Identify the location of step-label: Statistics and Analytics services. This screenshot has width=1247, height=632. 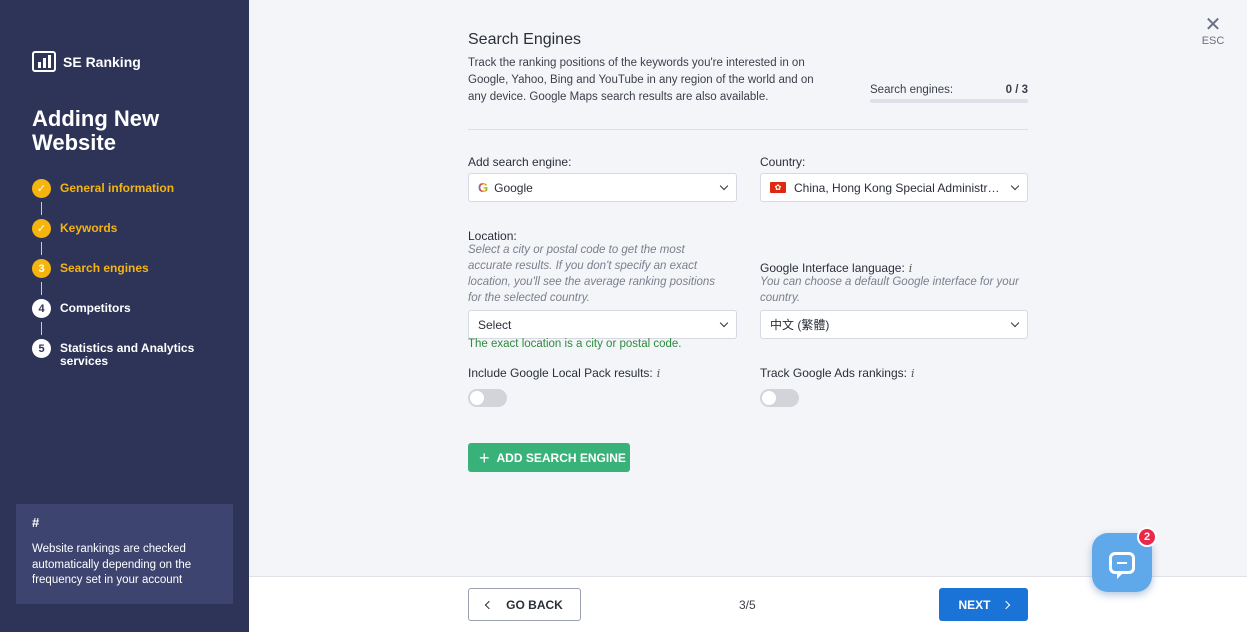
(127, 354).